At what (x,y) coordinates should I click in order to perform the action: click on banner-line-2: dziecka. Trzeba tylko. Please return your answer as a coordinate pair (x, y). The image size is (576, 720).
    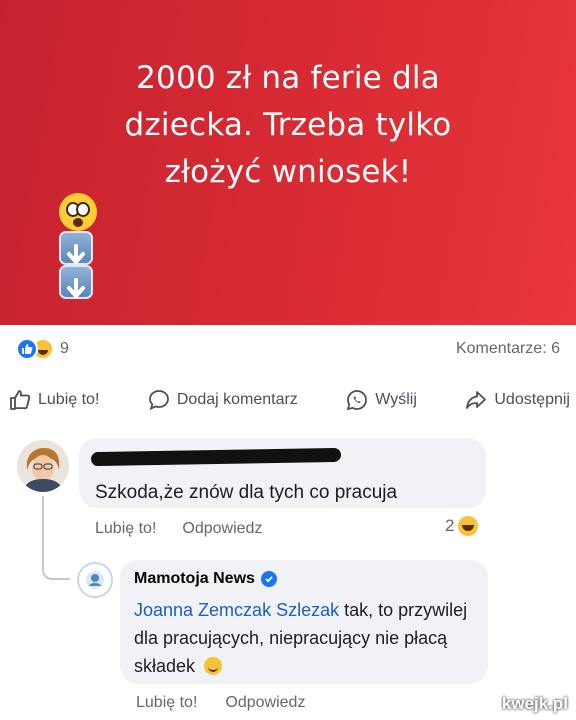
    Looking at the image, I should click on (288, 125).